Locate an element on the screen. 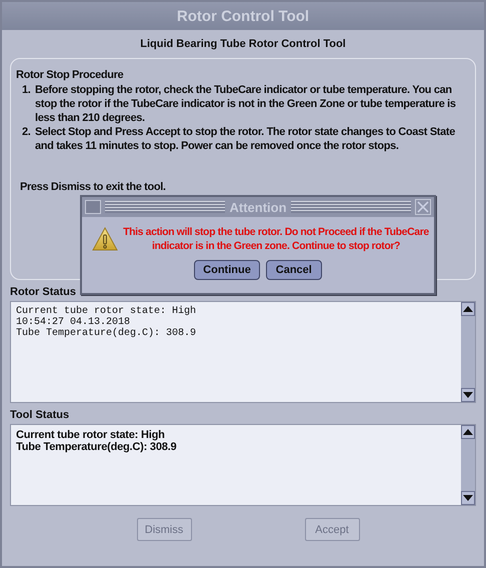  cancel-button: Cancel is located at coordinates (294, 270).